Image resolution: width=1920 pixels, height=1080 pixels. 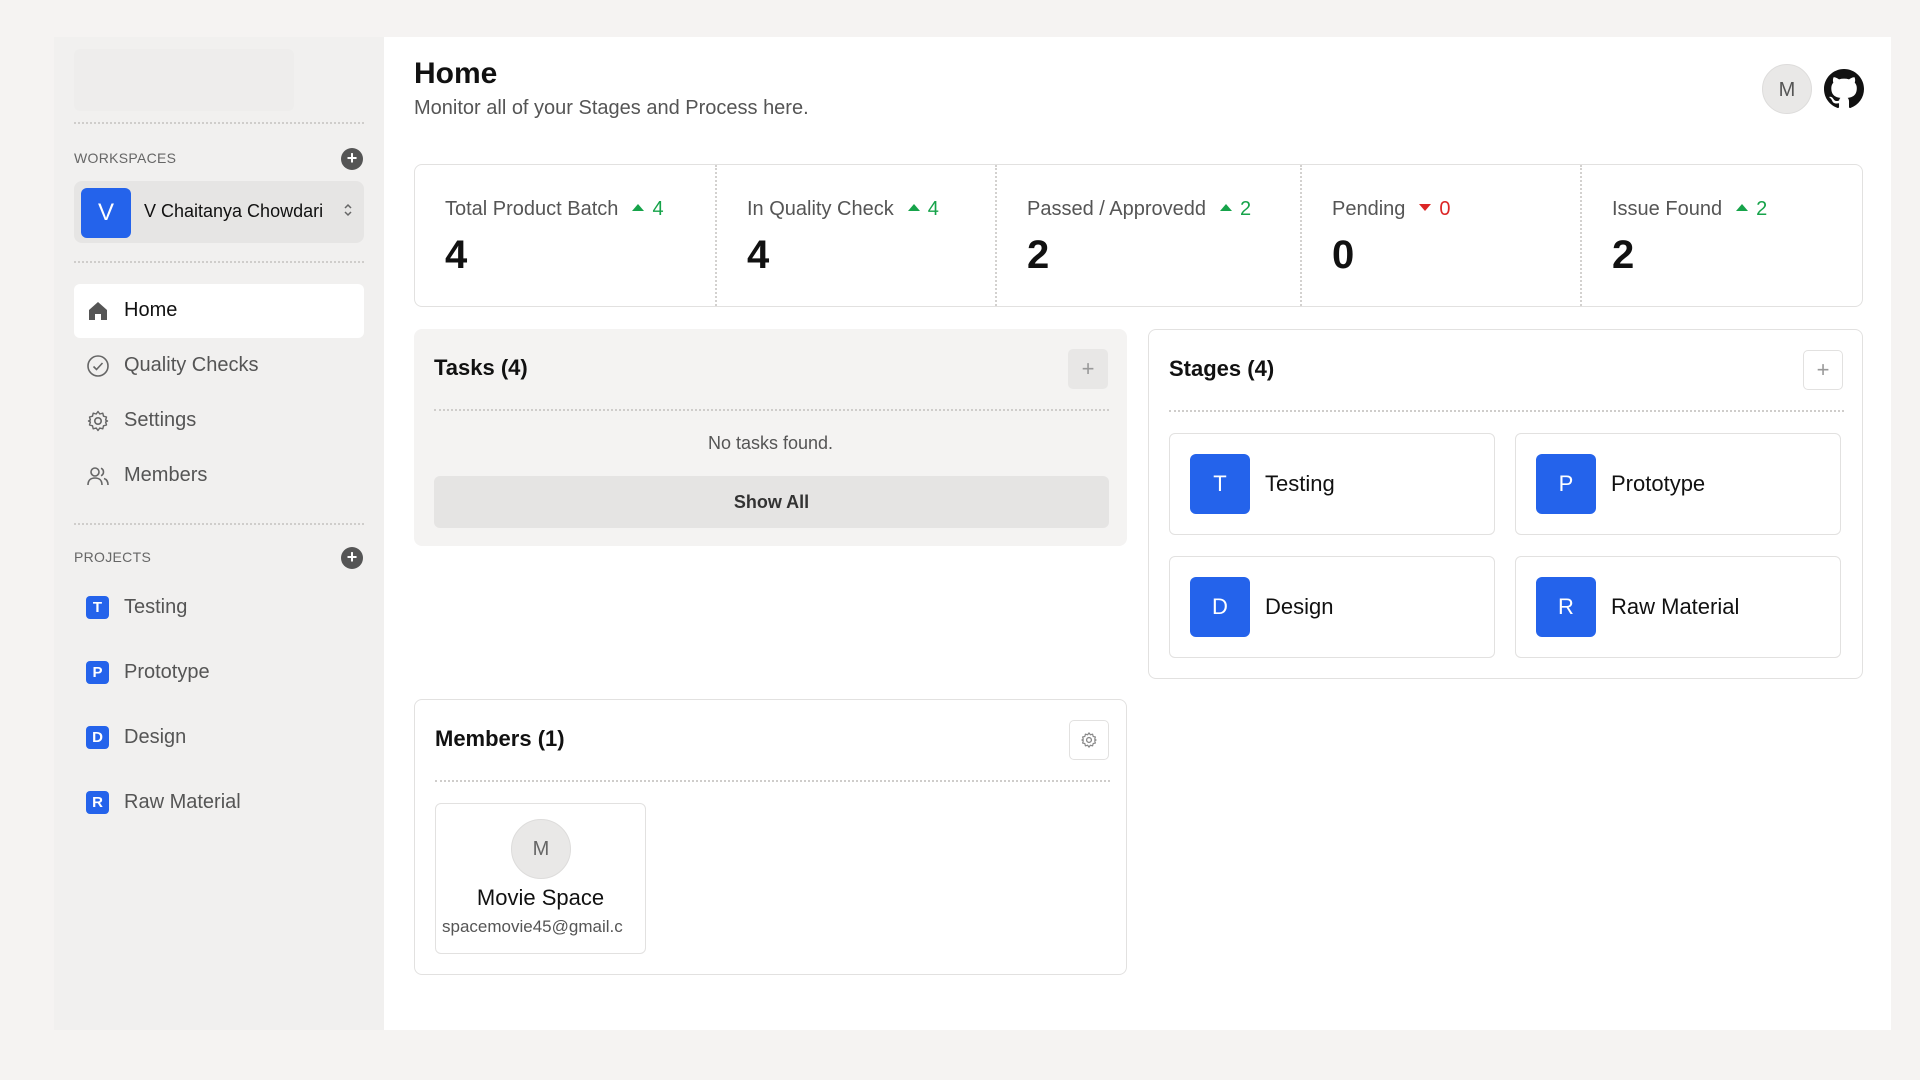 What do you see at coordinates (166, 475) in the screenshot?
I see `nav-label: Members` at bounding box center [166, 475].